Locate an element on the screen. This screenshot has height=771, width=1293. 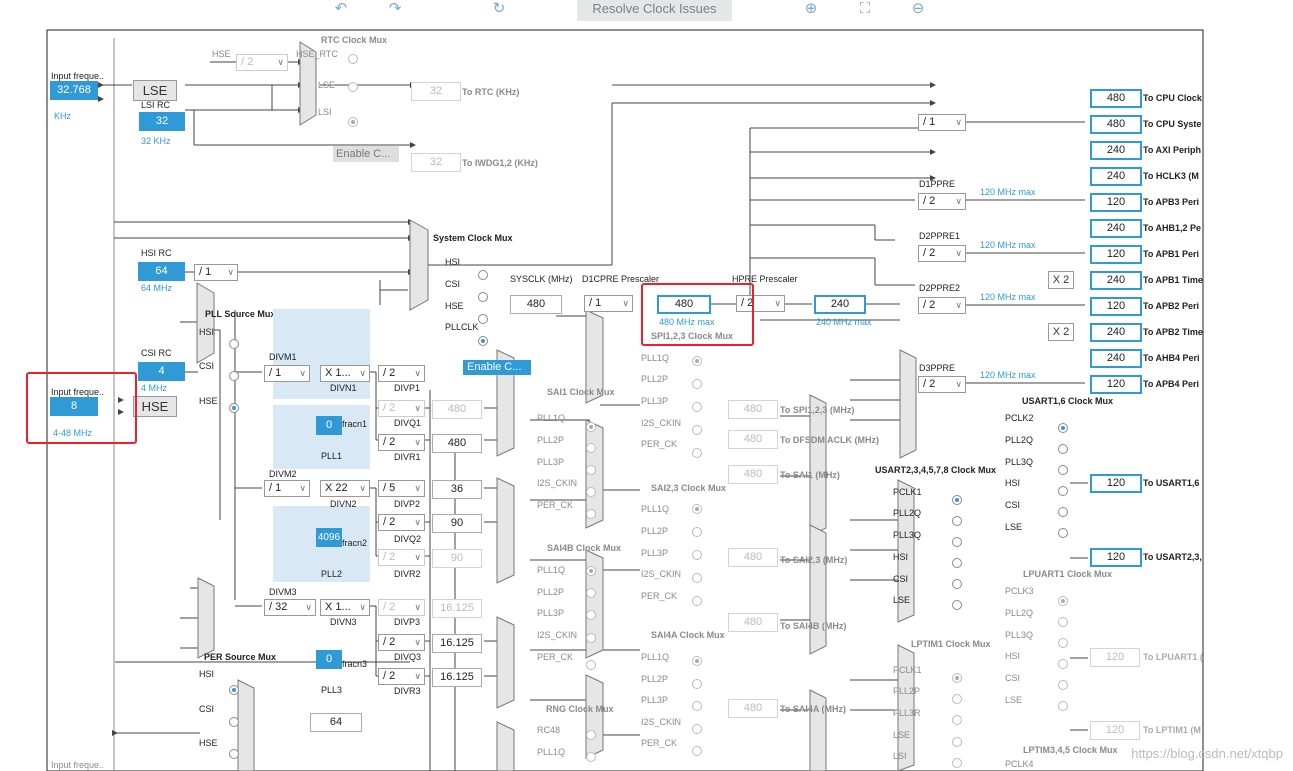
per-radio-hsi is located at coordinates (234, 690).